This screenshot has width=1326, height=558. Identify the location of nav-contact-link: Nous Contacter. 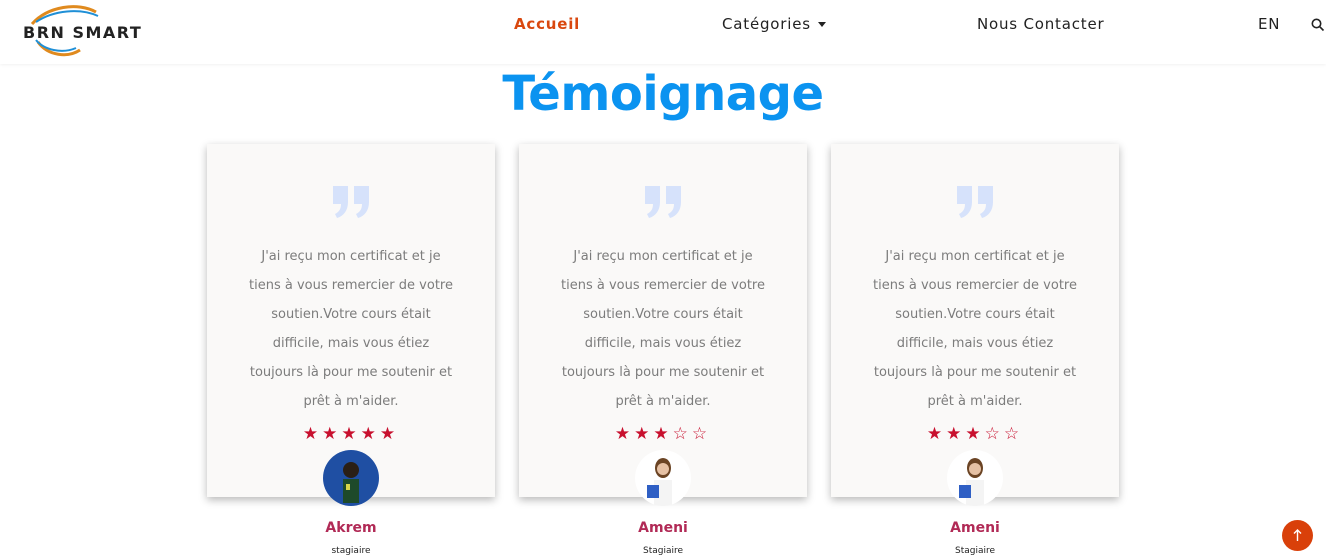
(1040, 24).